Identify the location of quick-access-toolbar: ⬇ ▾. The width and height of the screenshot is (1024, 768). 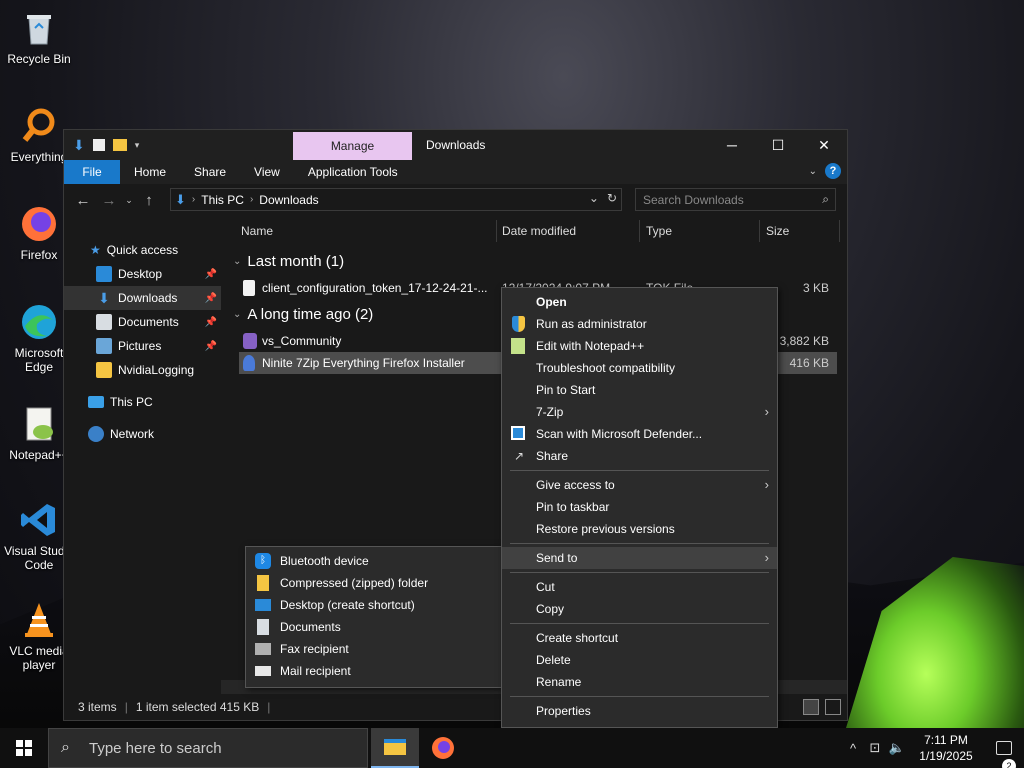
(101, 145).